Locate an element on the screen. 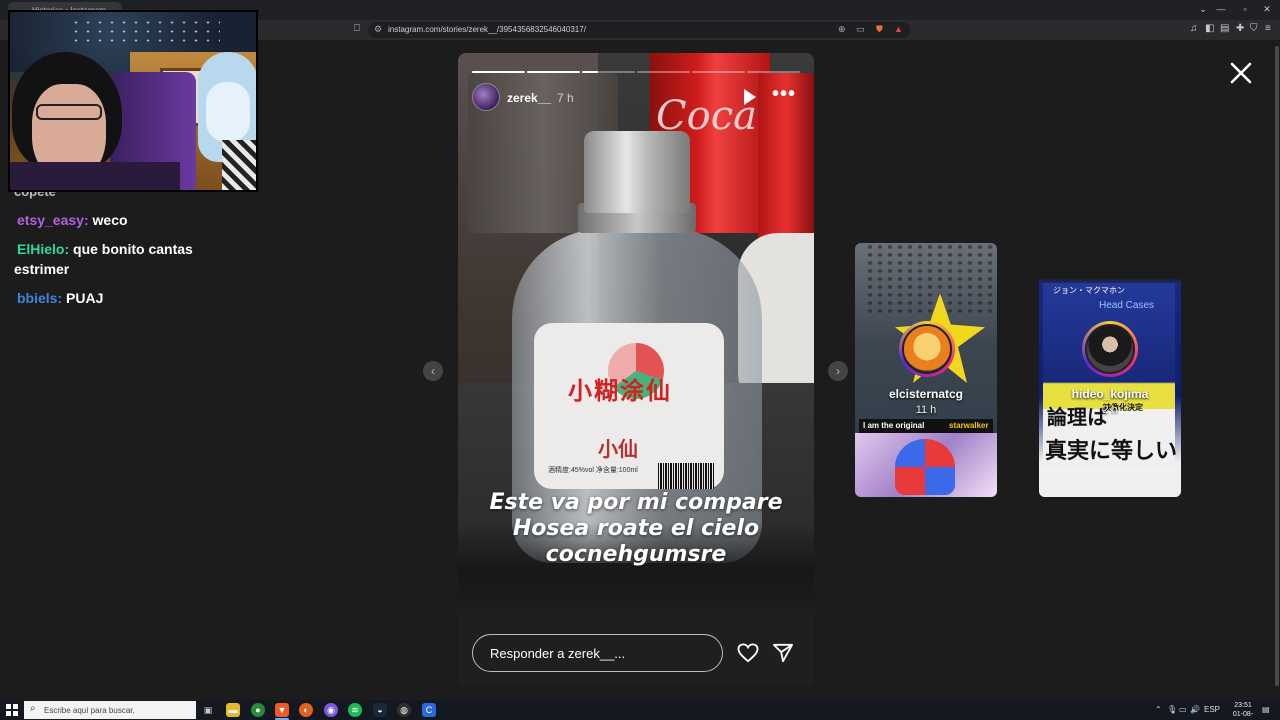  spotify-icon: ≋ is located at coordinates (355, 710).